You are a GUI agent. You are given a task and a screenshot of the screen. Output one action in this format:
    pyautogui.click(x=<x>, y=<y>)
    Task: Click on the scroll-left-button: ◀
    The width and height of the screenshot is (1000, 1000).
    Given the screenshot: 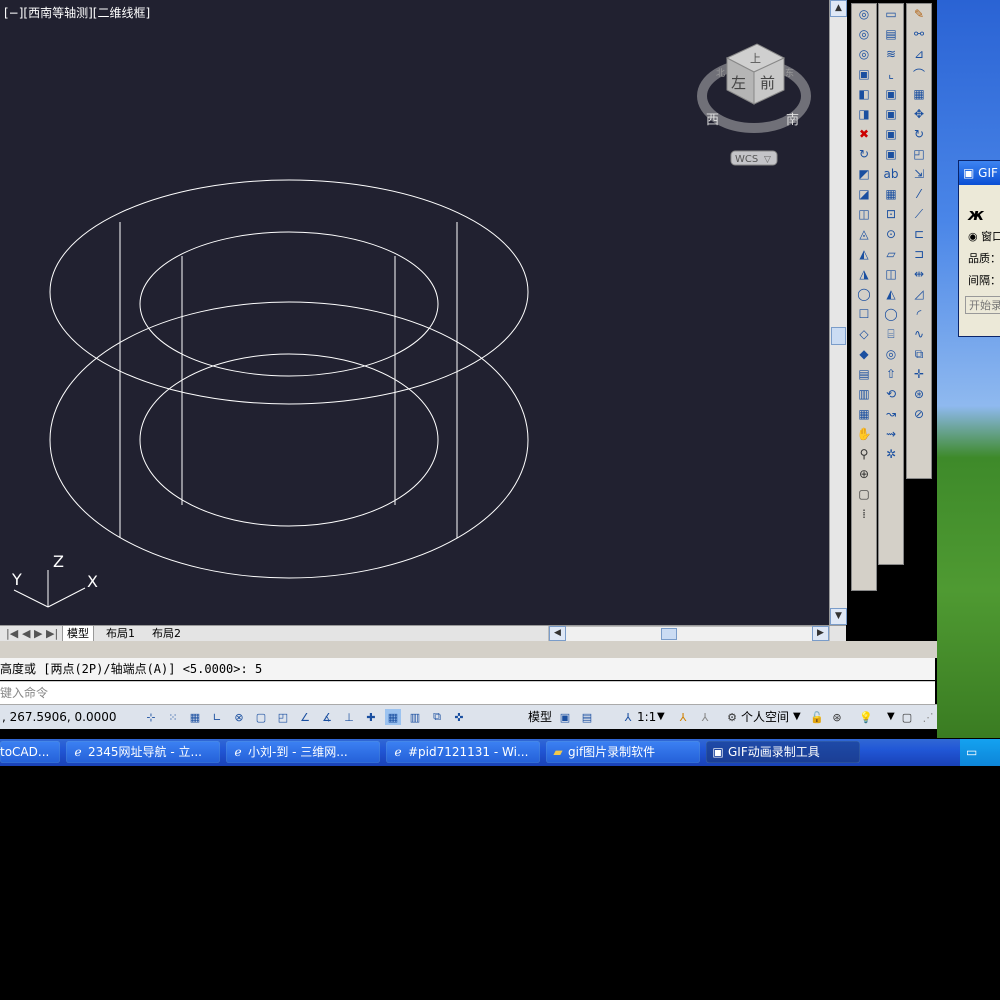 What is the action you would take?
    pyautogui.click(x=557, y=633)
    